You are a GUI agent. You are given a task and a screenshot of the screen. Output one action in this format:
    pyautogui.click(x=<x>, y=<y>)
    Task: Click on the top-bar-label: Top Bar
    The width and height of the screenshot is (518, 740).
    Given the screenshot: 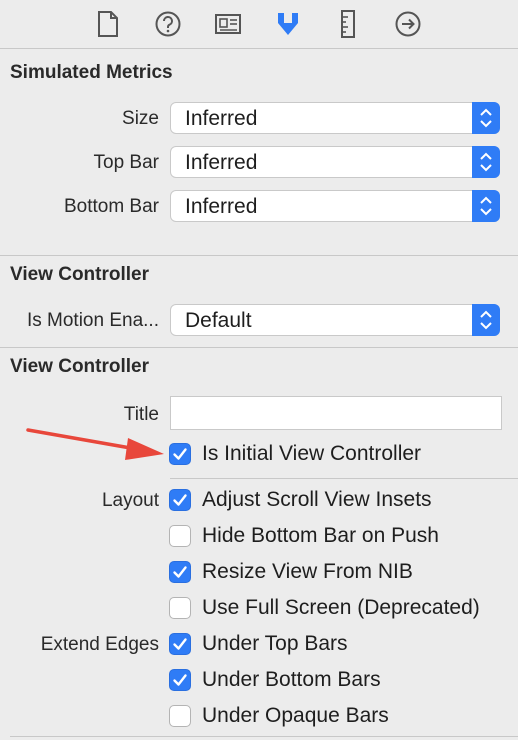 What is the action you would take?
    pyautogui.click(x=126, y=162)
    